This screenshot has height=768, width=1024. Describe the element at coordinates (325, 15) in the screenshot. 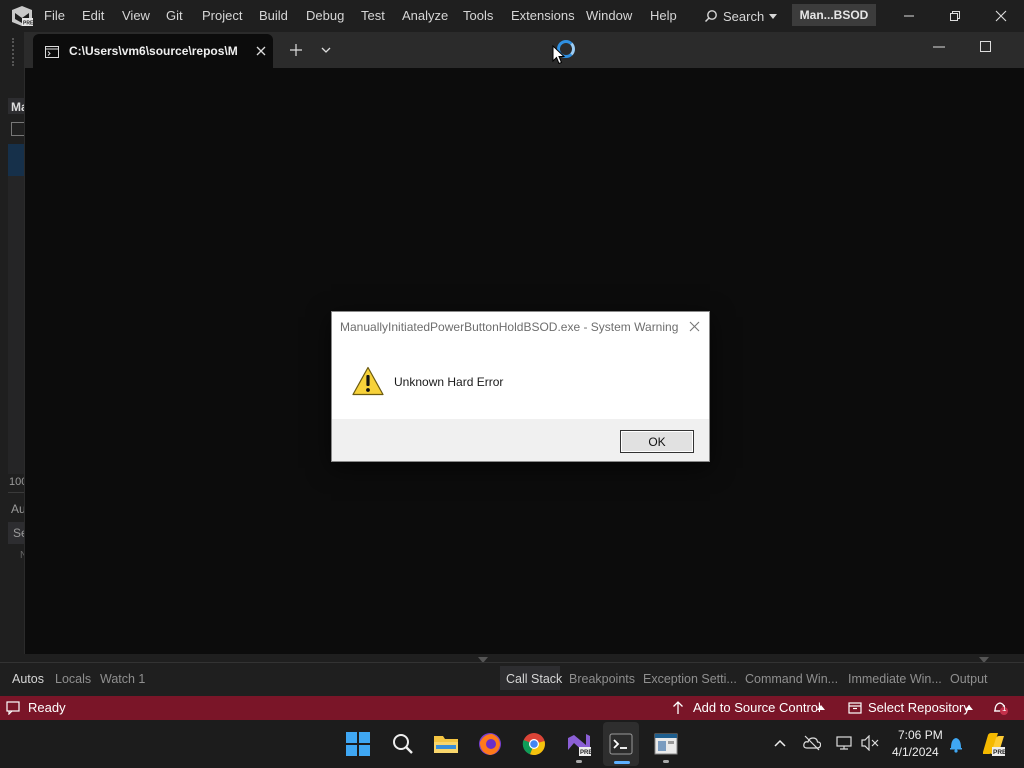

I see `menu-debug: Debug` at that location.